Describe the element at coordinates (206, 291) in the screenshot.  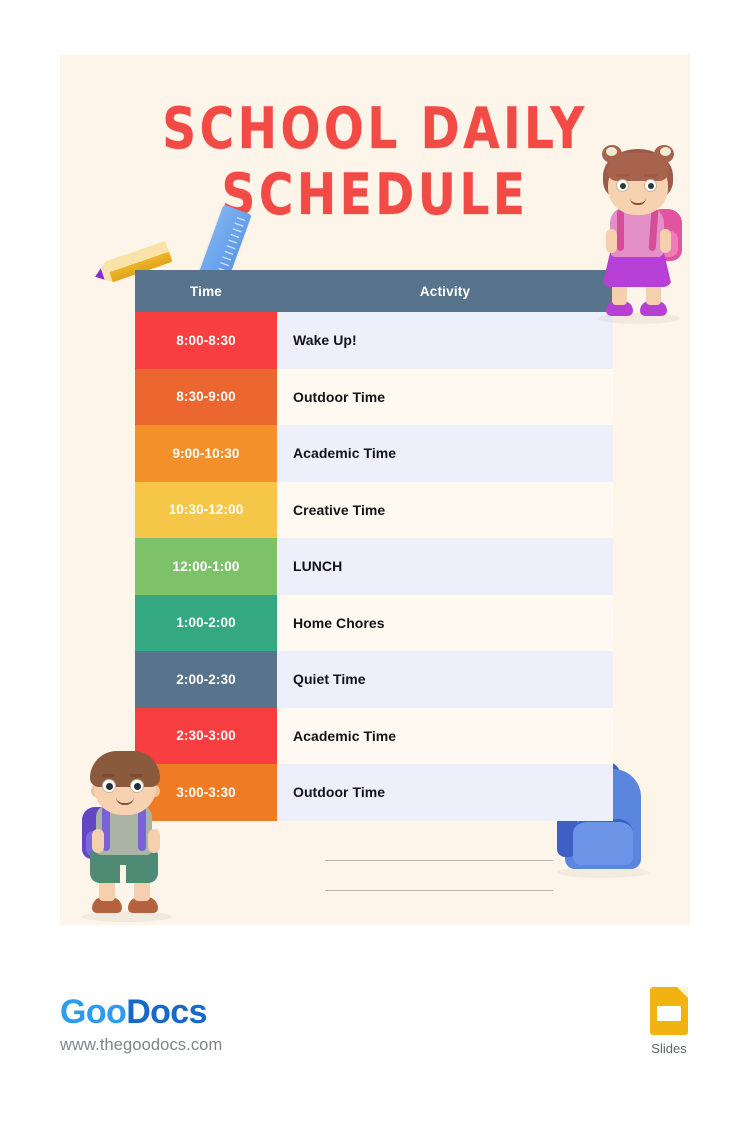
I see `column-header-time: Time` at that location.